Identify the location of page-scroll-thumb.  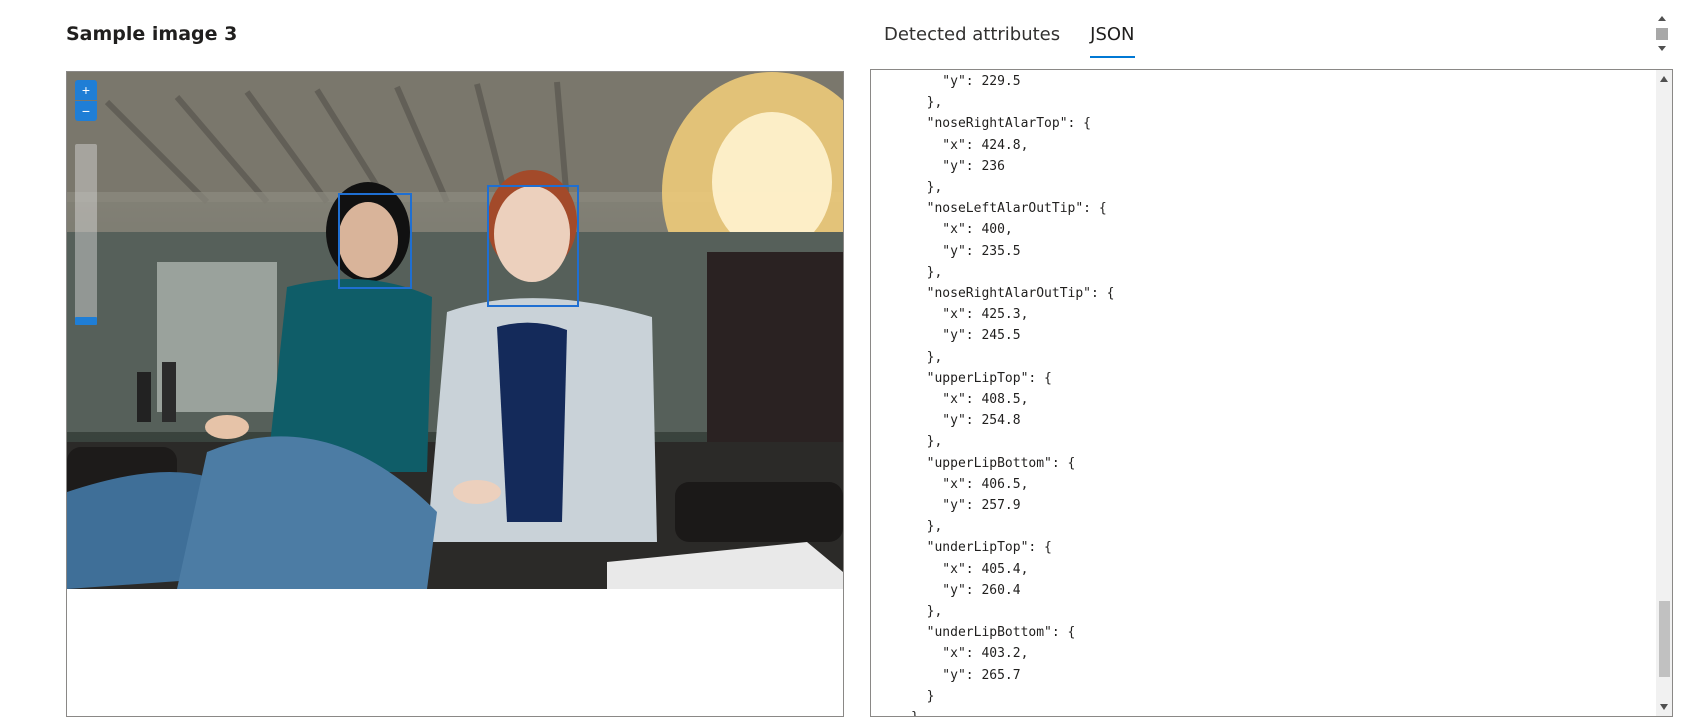
(1662, 34).